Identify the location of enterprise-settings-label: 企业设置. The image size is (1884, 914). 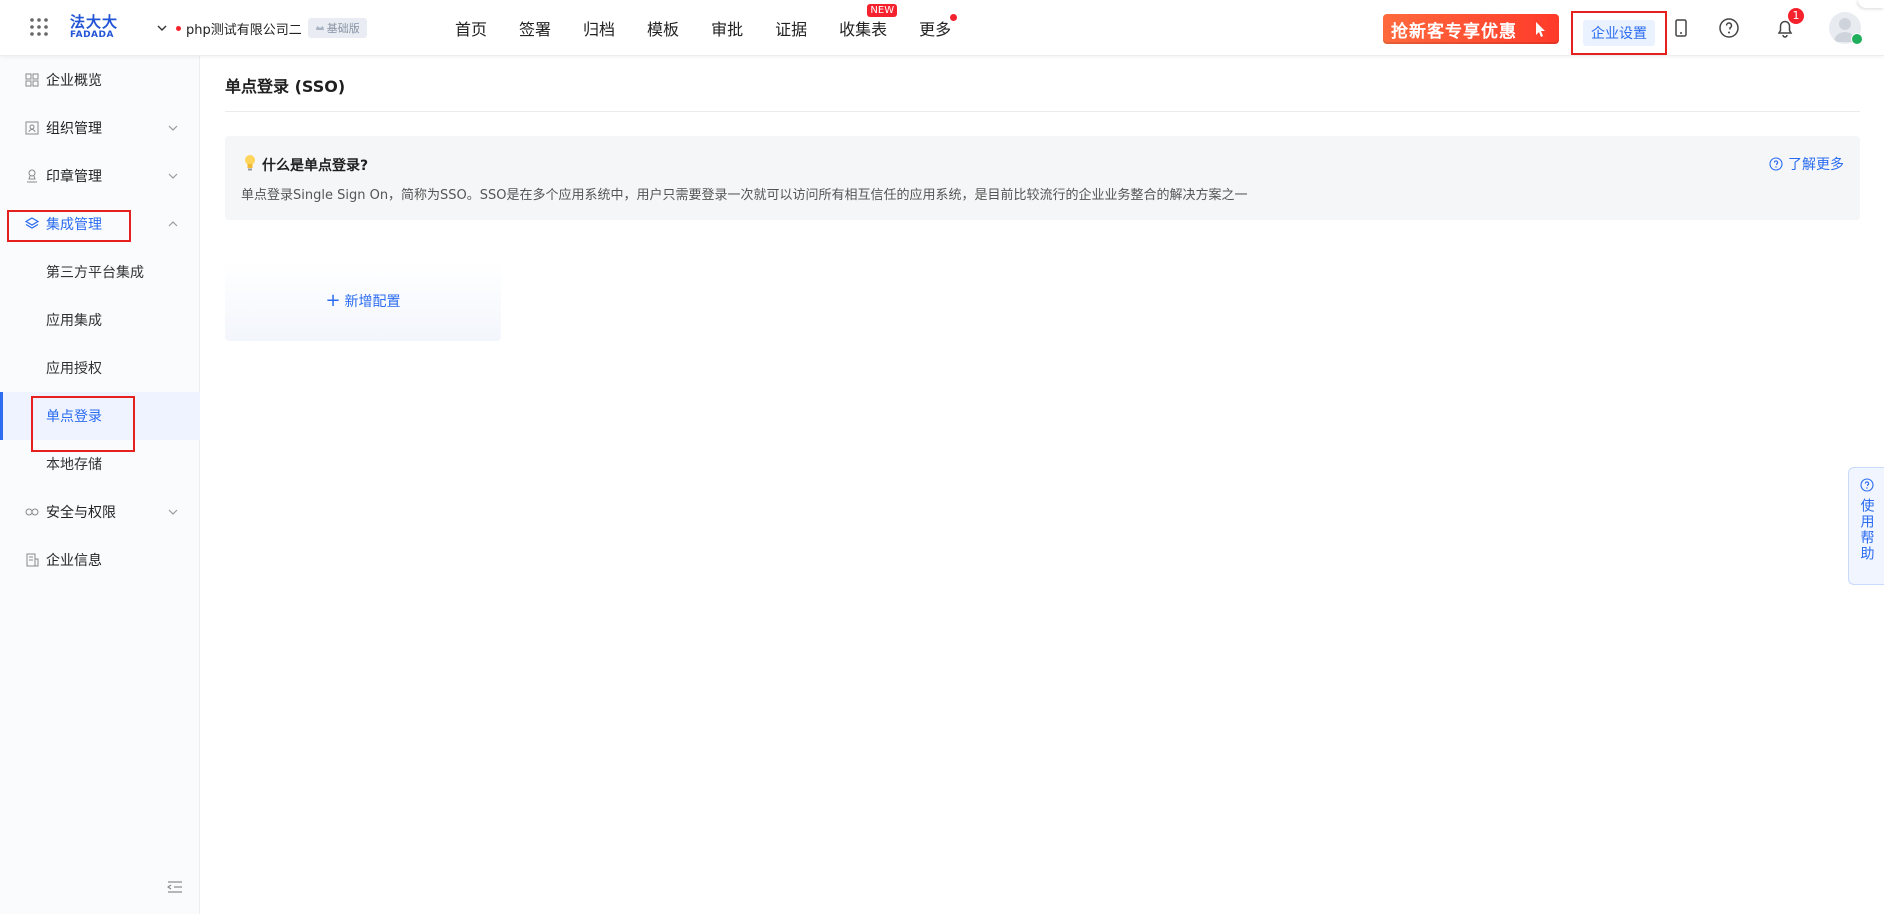
(1619, 33).